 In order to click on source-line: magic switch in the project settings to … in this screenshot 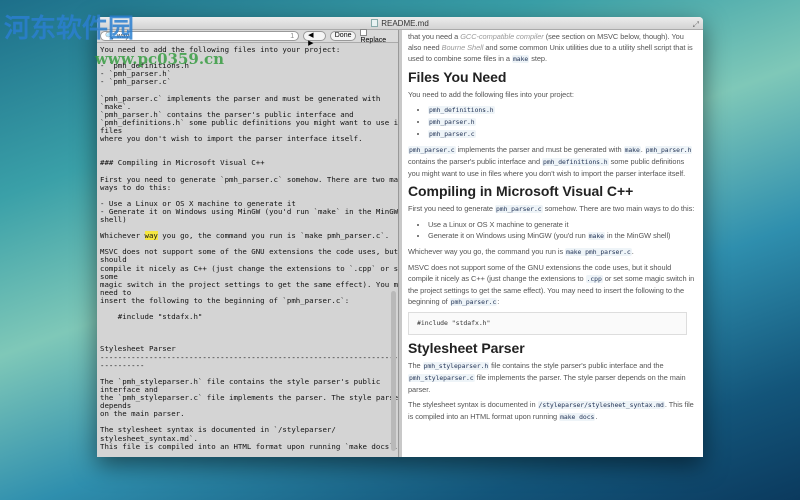, I will do `click(254, 284)`.